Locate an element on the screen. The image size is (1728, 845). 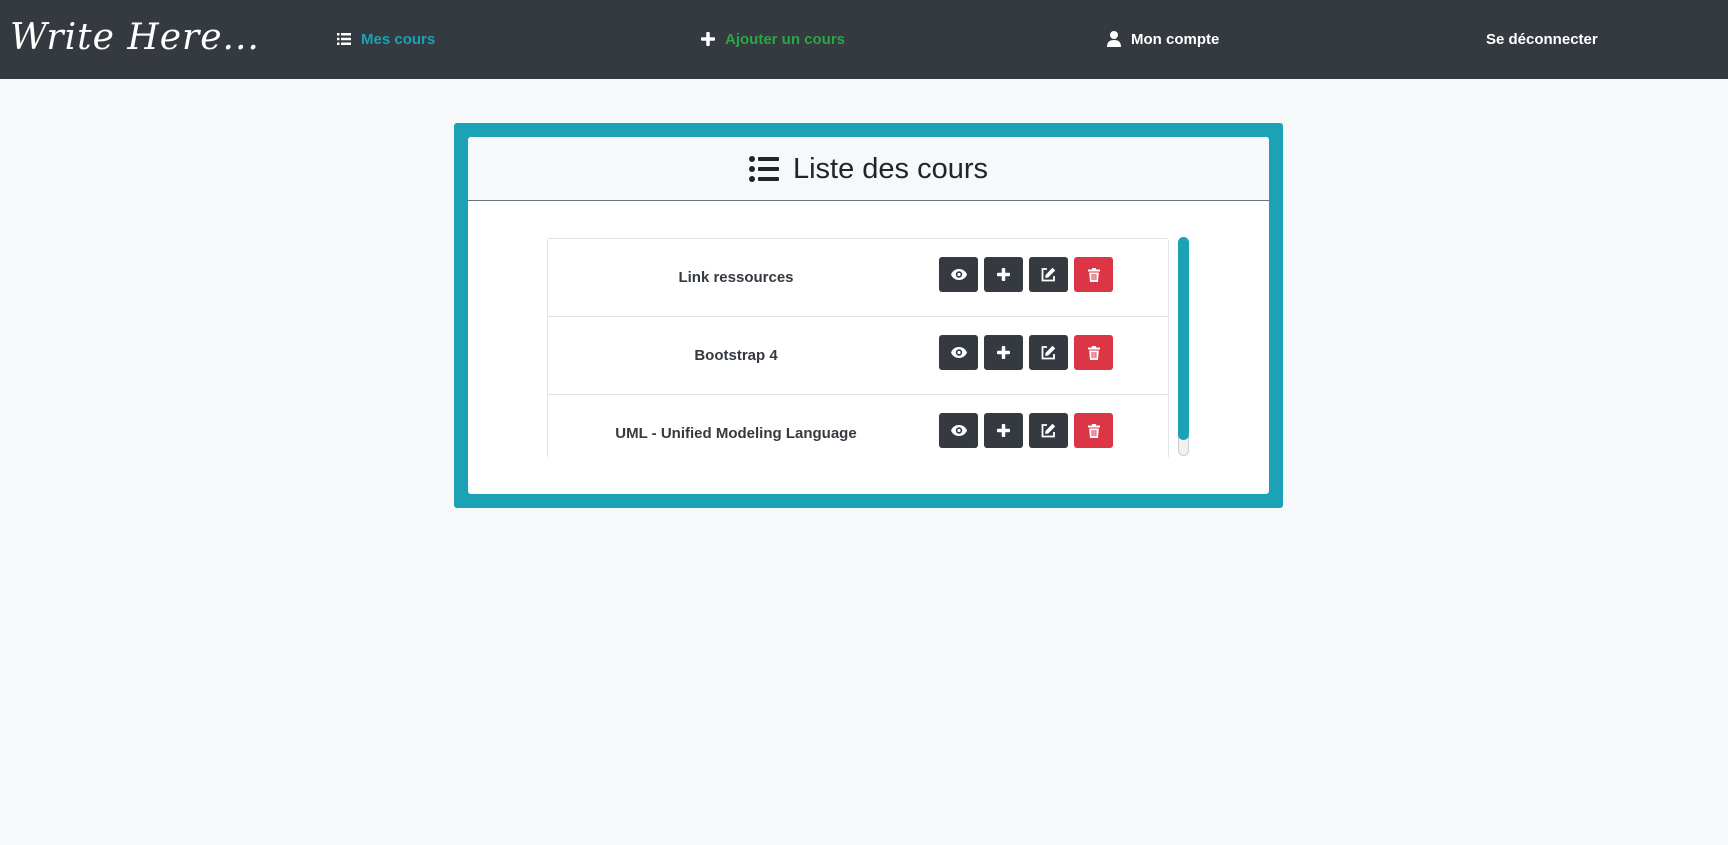
nav-mon-compte-label: Mon compte is located at coordinates (1175, 39).